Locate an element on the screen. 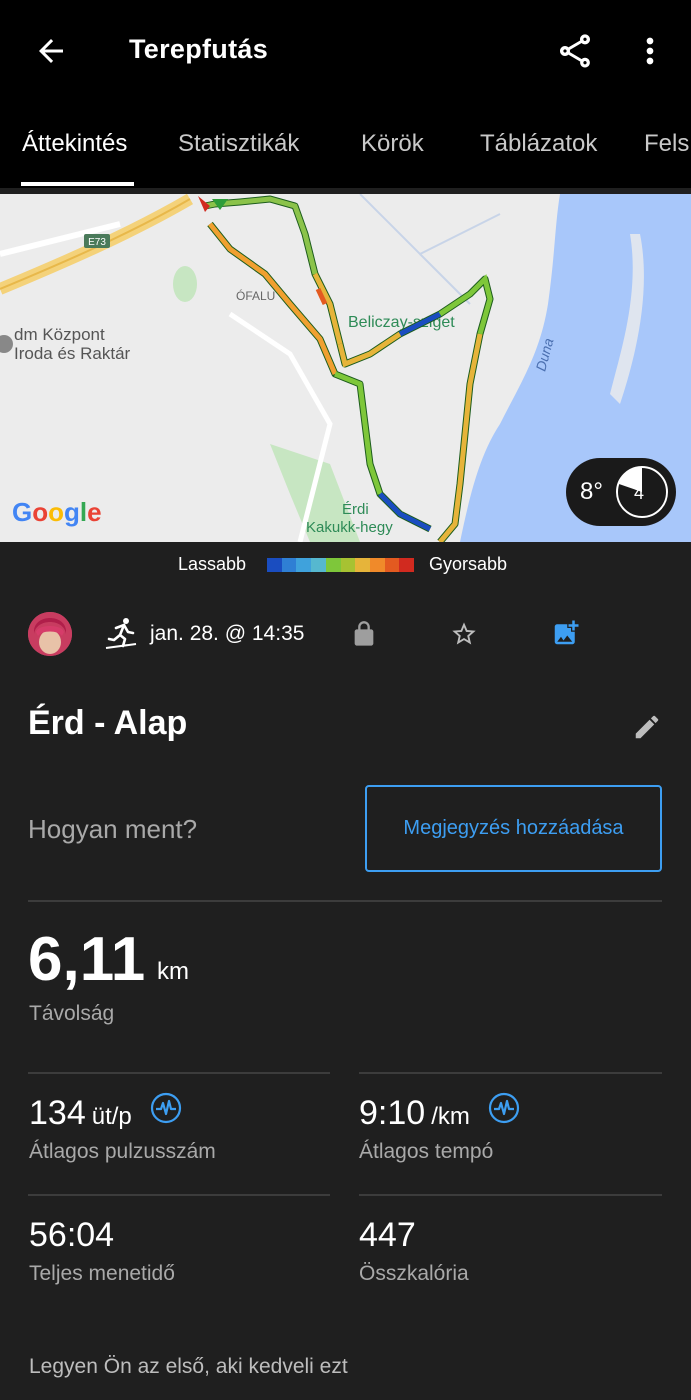 The height and width of the screenshot is (1400, 691). lock-icon is located at coordinates (364, 634).